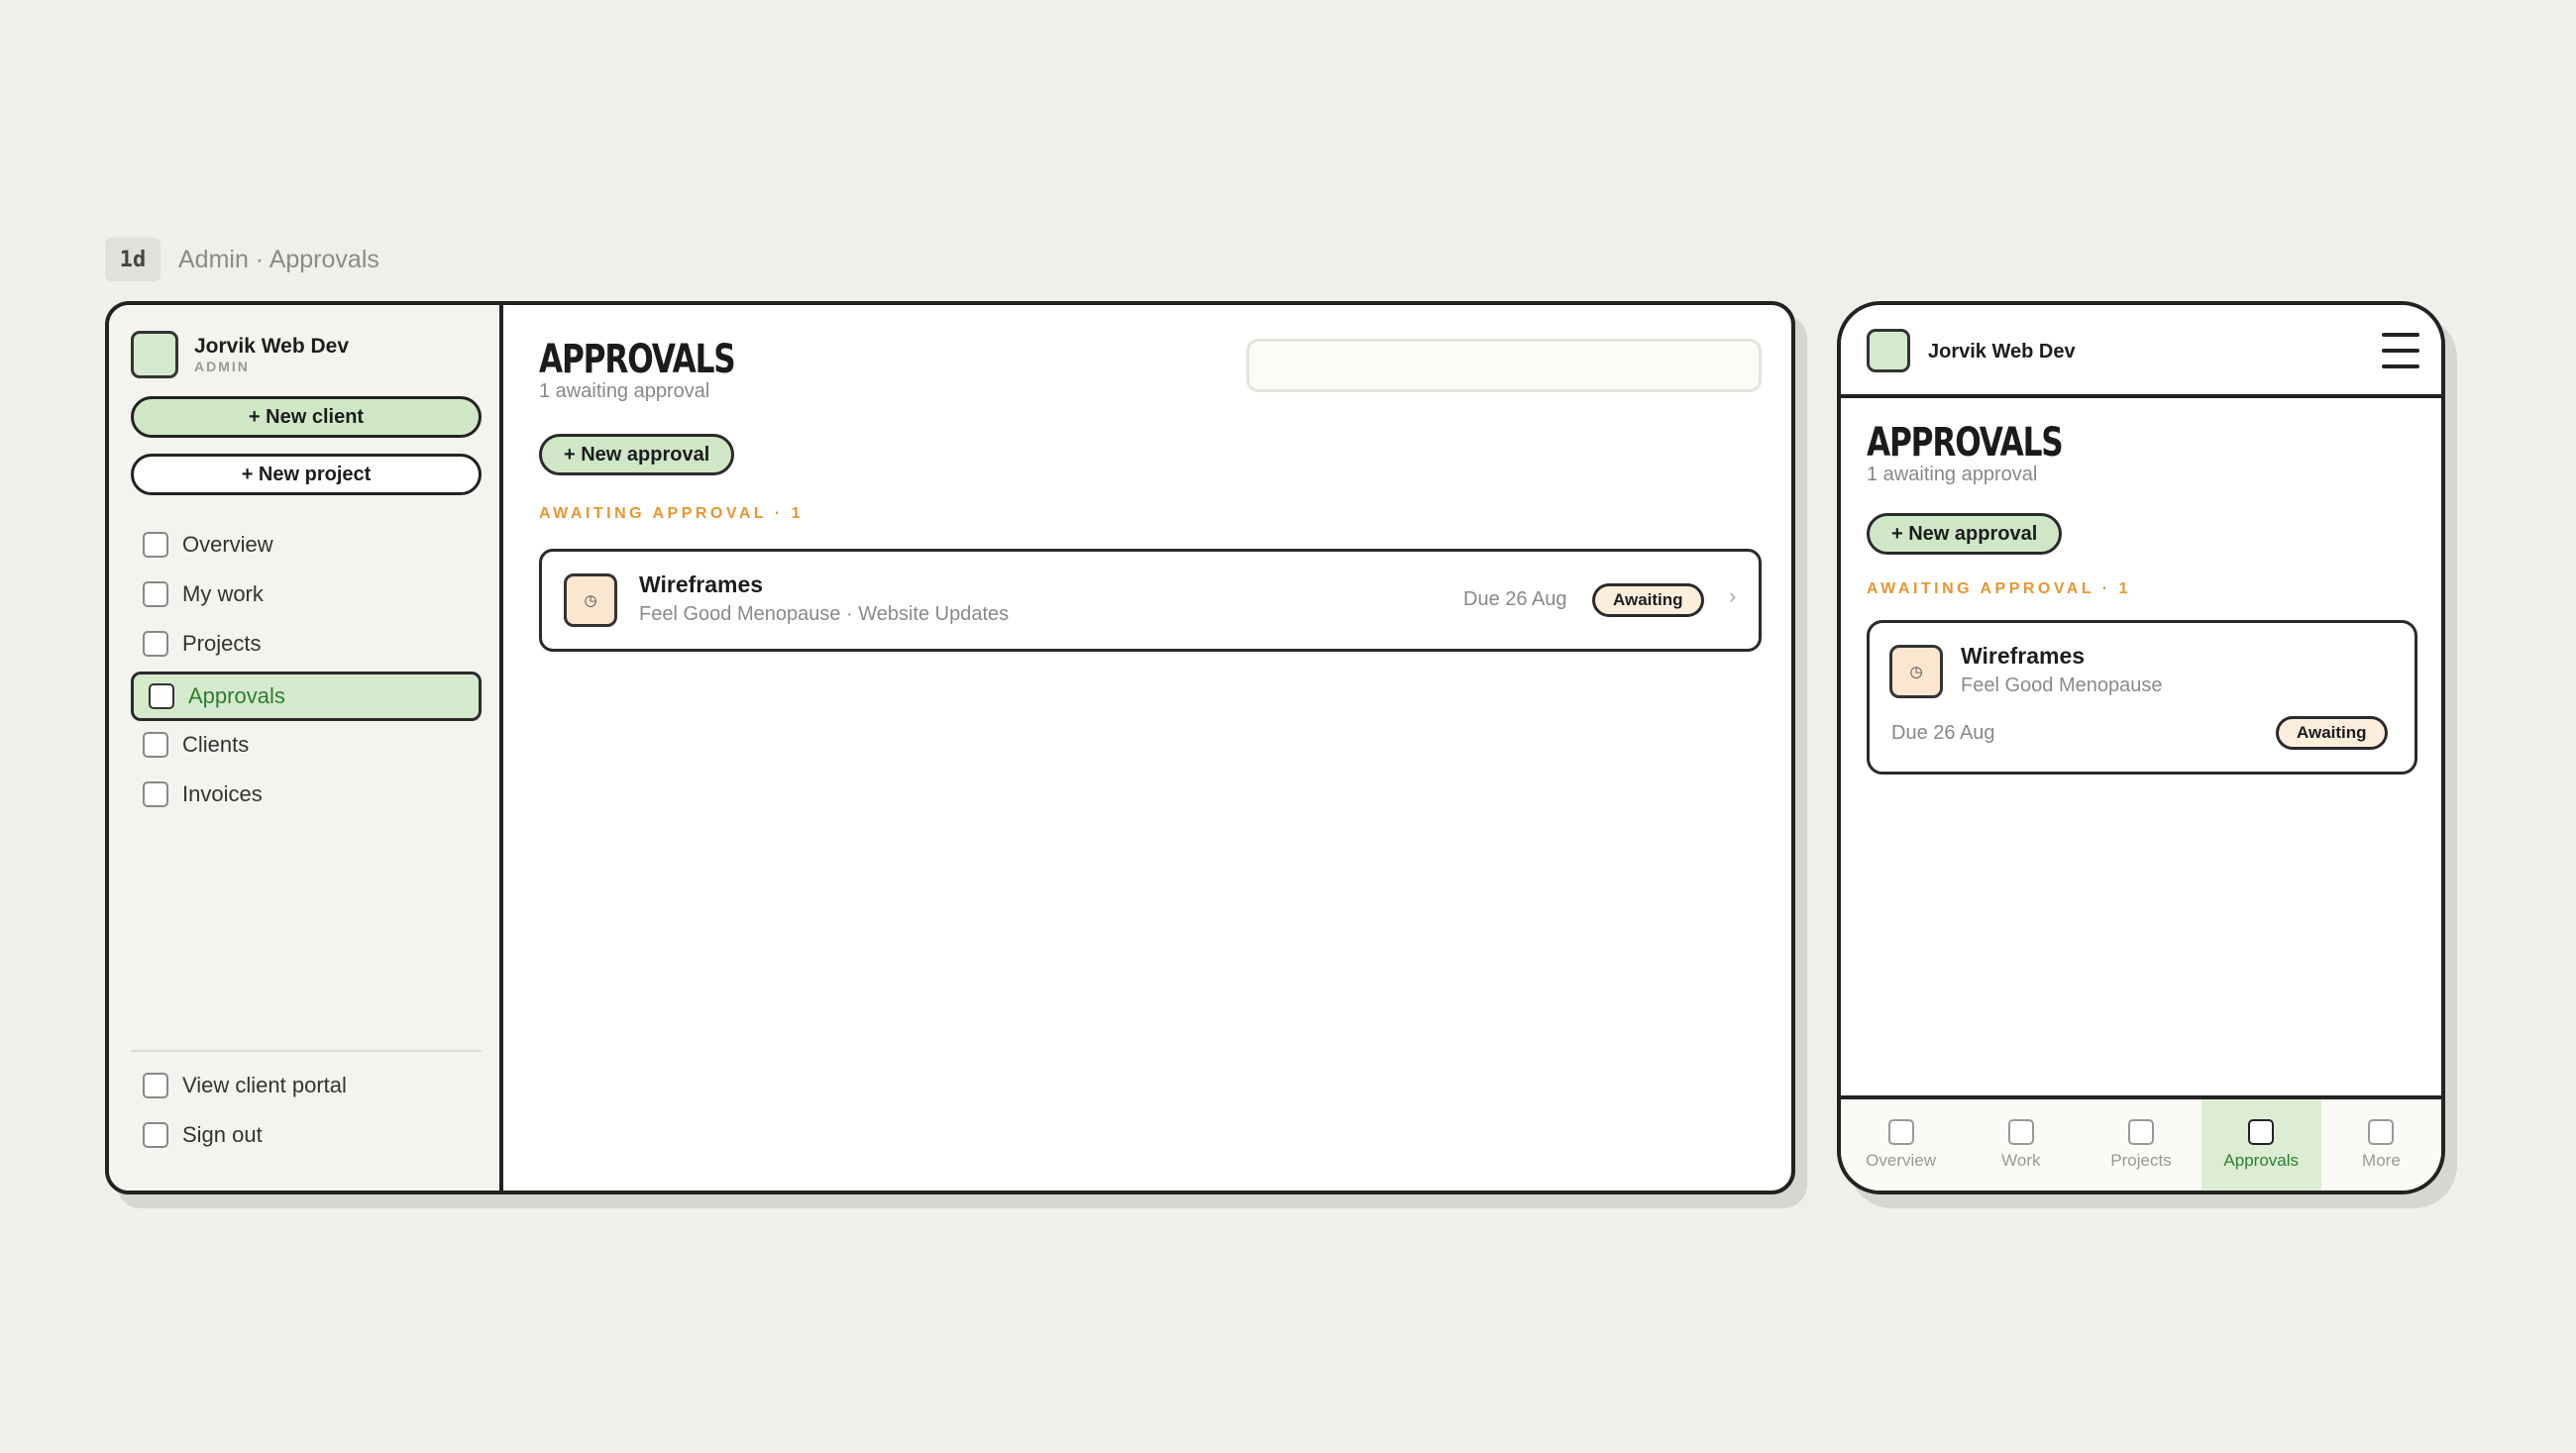 The height and width of the screenshot is (1453, 2576). Describe the element at coordinates (307, 644) in the screenshot. I see `sidebar-item-projects: Projects` at that location.